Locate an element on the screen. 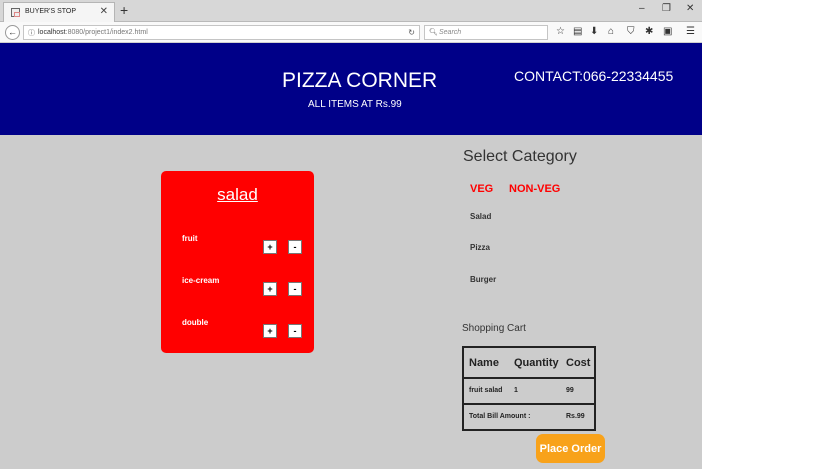  restore-icon: ❐ is located at coordinates (666, 8).